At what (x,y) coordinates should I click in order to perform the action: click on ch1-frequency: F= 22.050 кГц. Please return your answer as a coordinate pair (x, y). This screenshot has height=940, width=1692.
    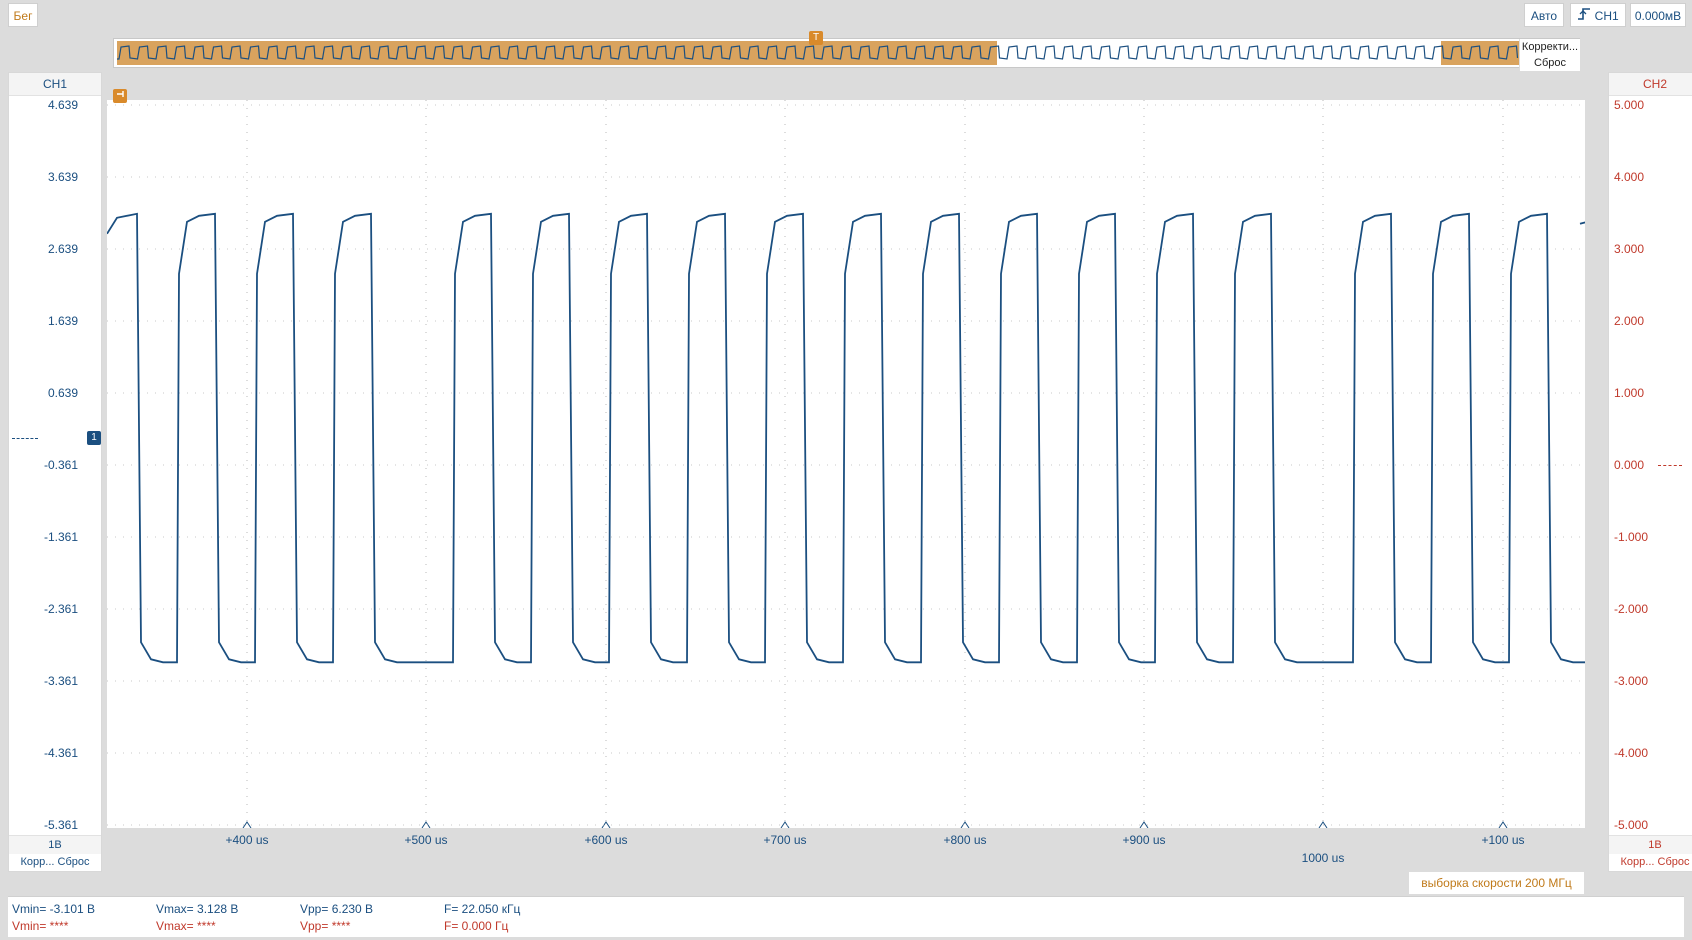
    Looking at the image, I should click on (482, 909).